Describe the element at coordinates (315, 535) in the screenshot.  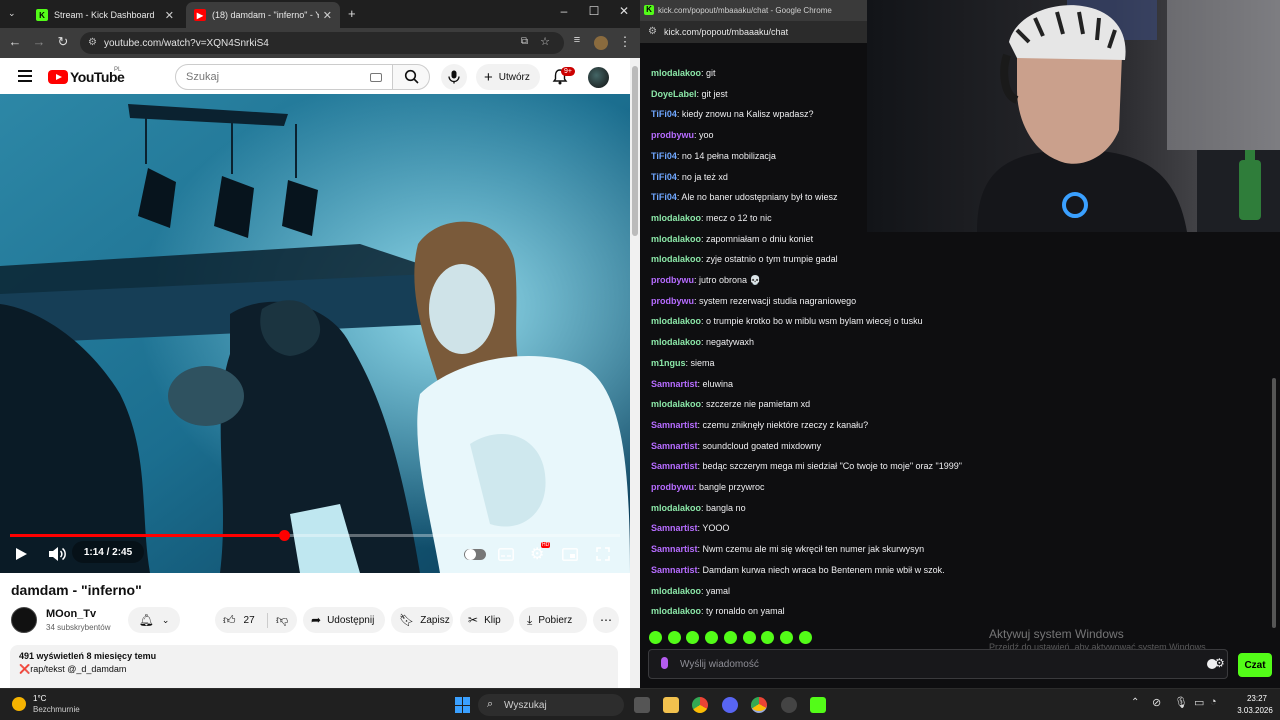
I see `progress-bar` at that location.